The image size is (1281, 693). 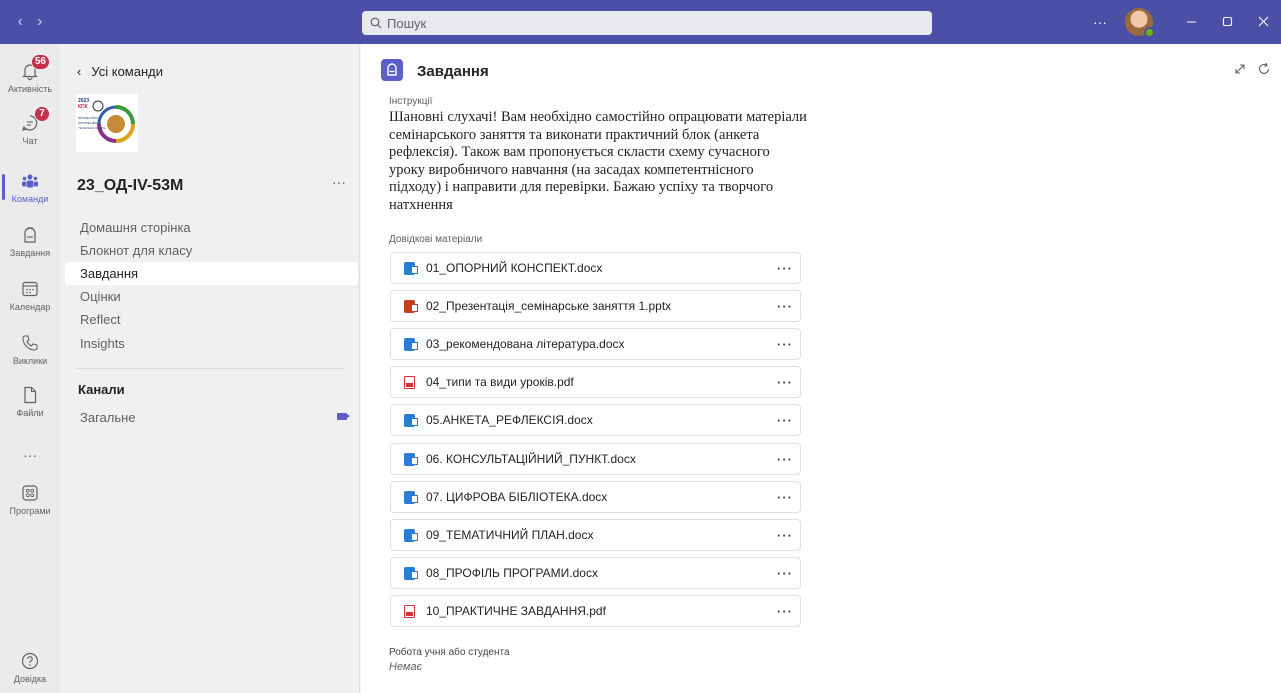 What do you see at coordinates (1140, 23) in the screenshot?
I see `avatar` at bounding box center [1140, 23].